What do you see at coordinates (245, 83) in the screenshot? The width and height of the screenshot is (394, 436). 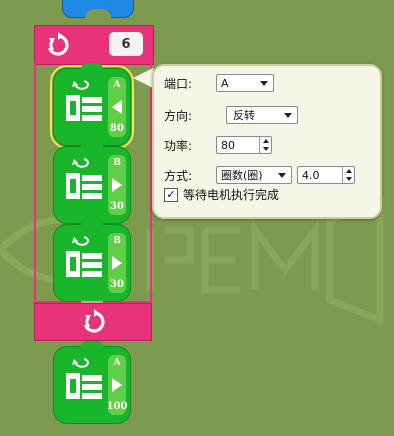 I see `port-select: A` at bounding box center [245, 83].